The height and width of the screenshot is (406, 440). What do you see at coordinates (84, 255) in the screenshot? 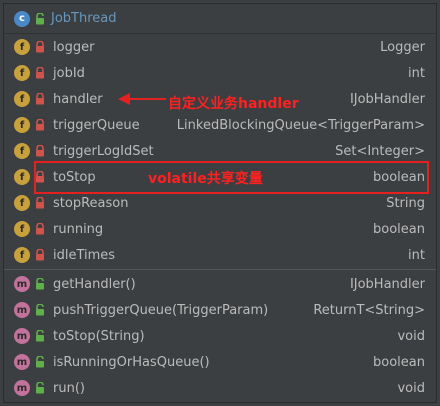
I see `field-name: idleTimes` at bounding box center [84, 255].